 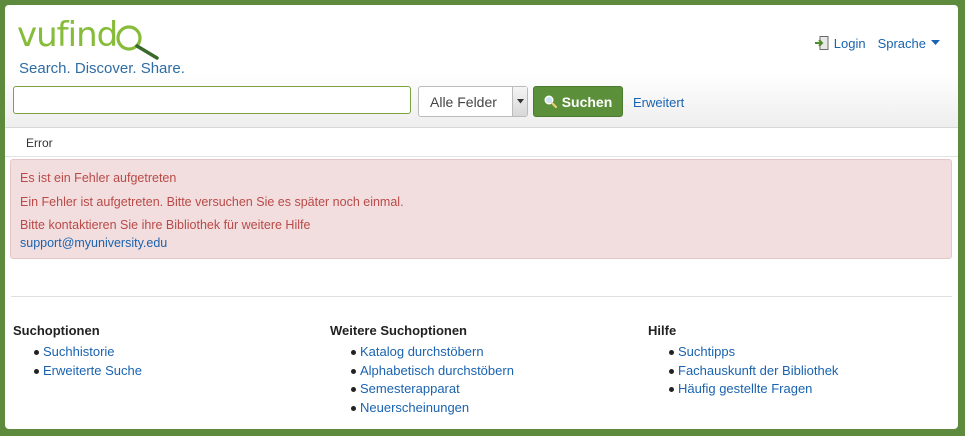 What do you see at coordinates (92, 370) in the screenshot?
I see `footer-link-advanced-search: Erweiterte Suche` at bounding box center [92, 370].